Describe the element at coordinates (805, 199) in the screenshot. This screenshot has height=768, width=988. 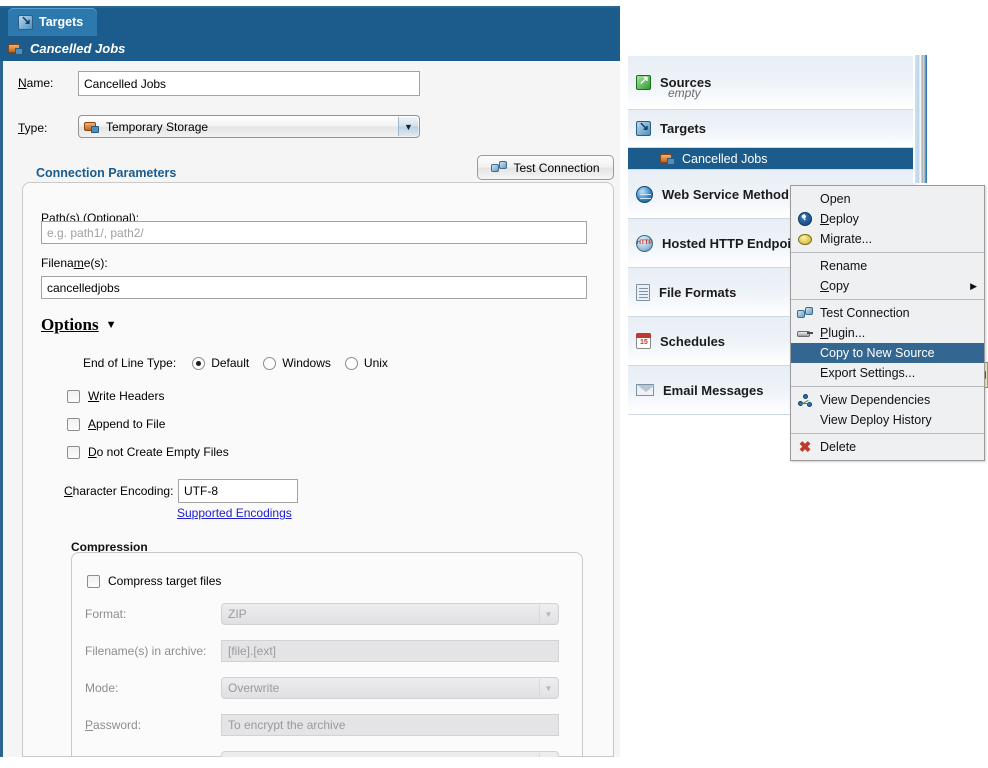
I see `open-icon` at that location.